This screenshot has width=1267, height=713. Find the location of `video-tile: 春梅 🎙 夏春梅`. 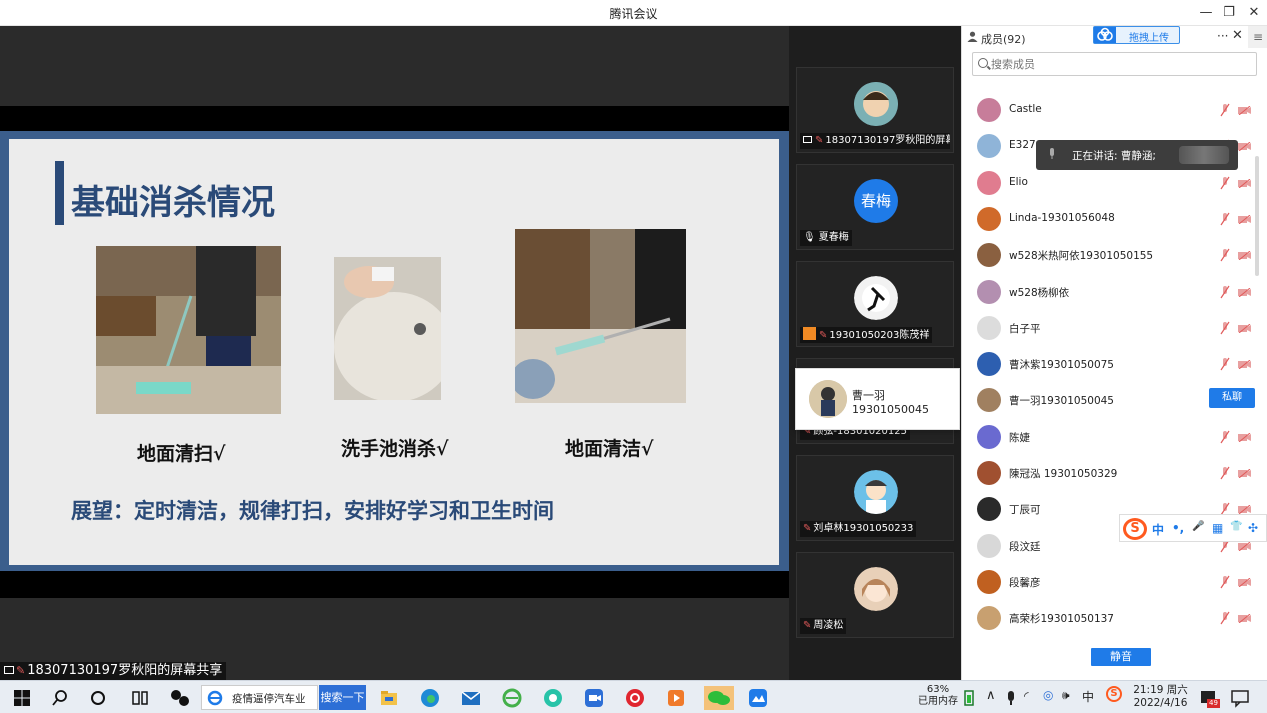

video-tile: 春梅 🎙 夏春梅 is located at coordinates (875, 207).